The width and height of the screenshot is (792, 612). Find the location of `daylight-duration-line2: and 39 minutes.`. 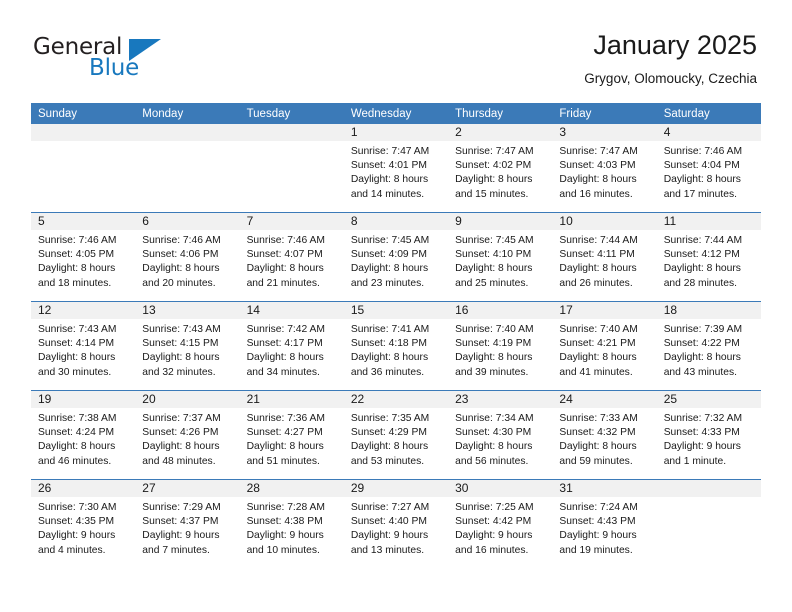

daylight-duration-line2: and 39 minutes. is located at coordinates (492, 372).